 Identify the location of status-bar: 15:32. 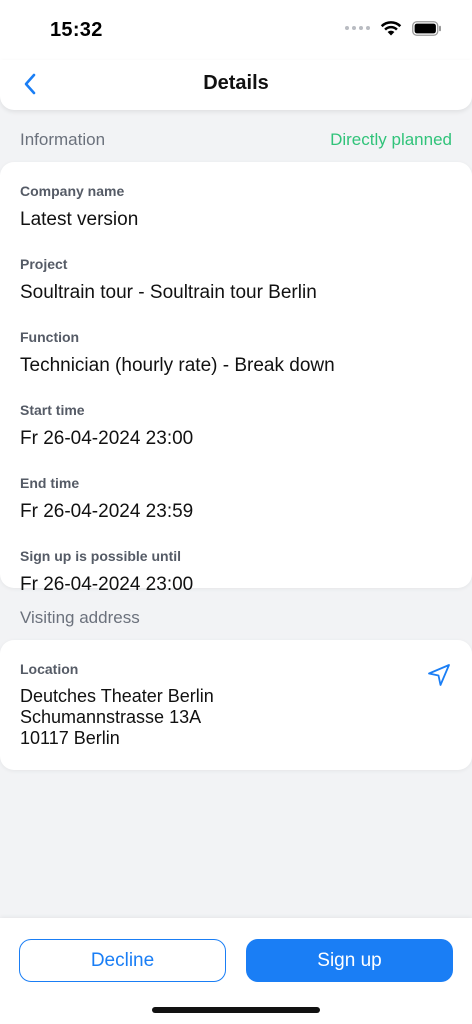
(236, 30).